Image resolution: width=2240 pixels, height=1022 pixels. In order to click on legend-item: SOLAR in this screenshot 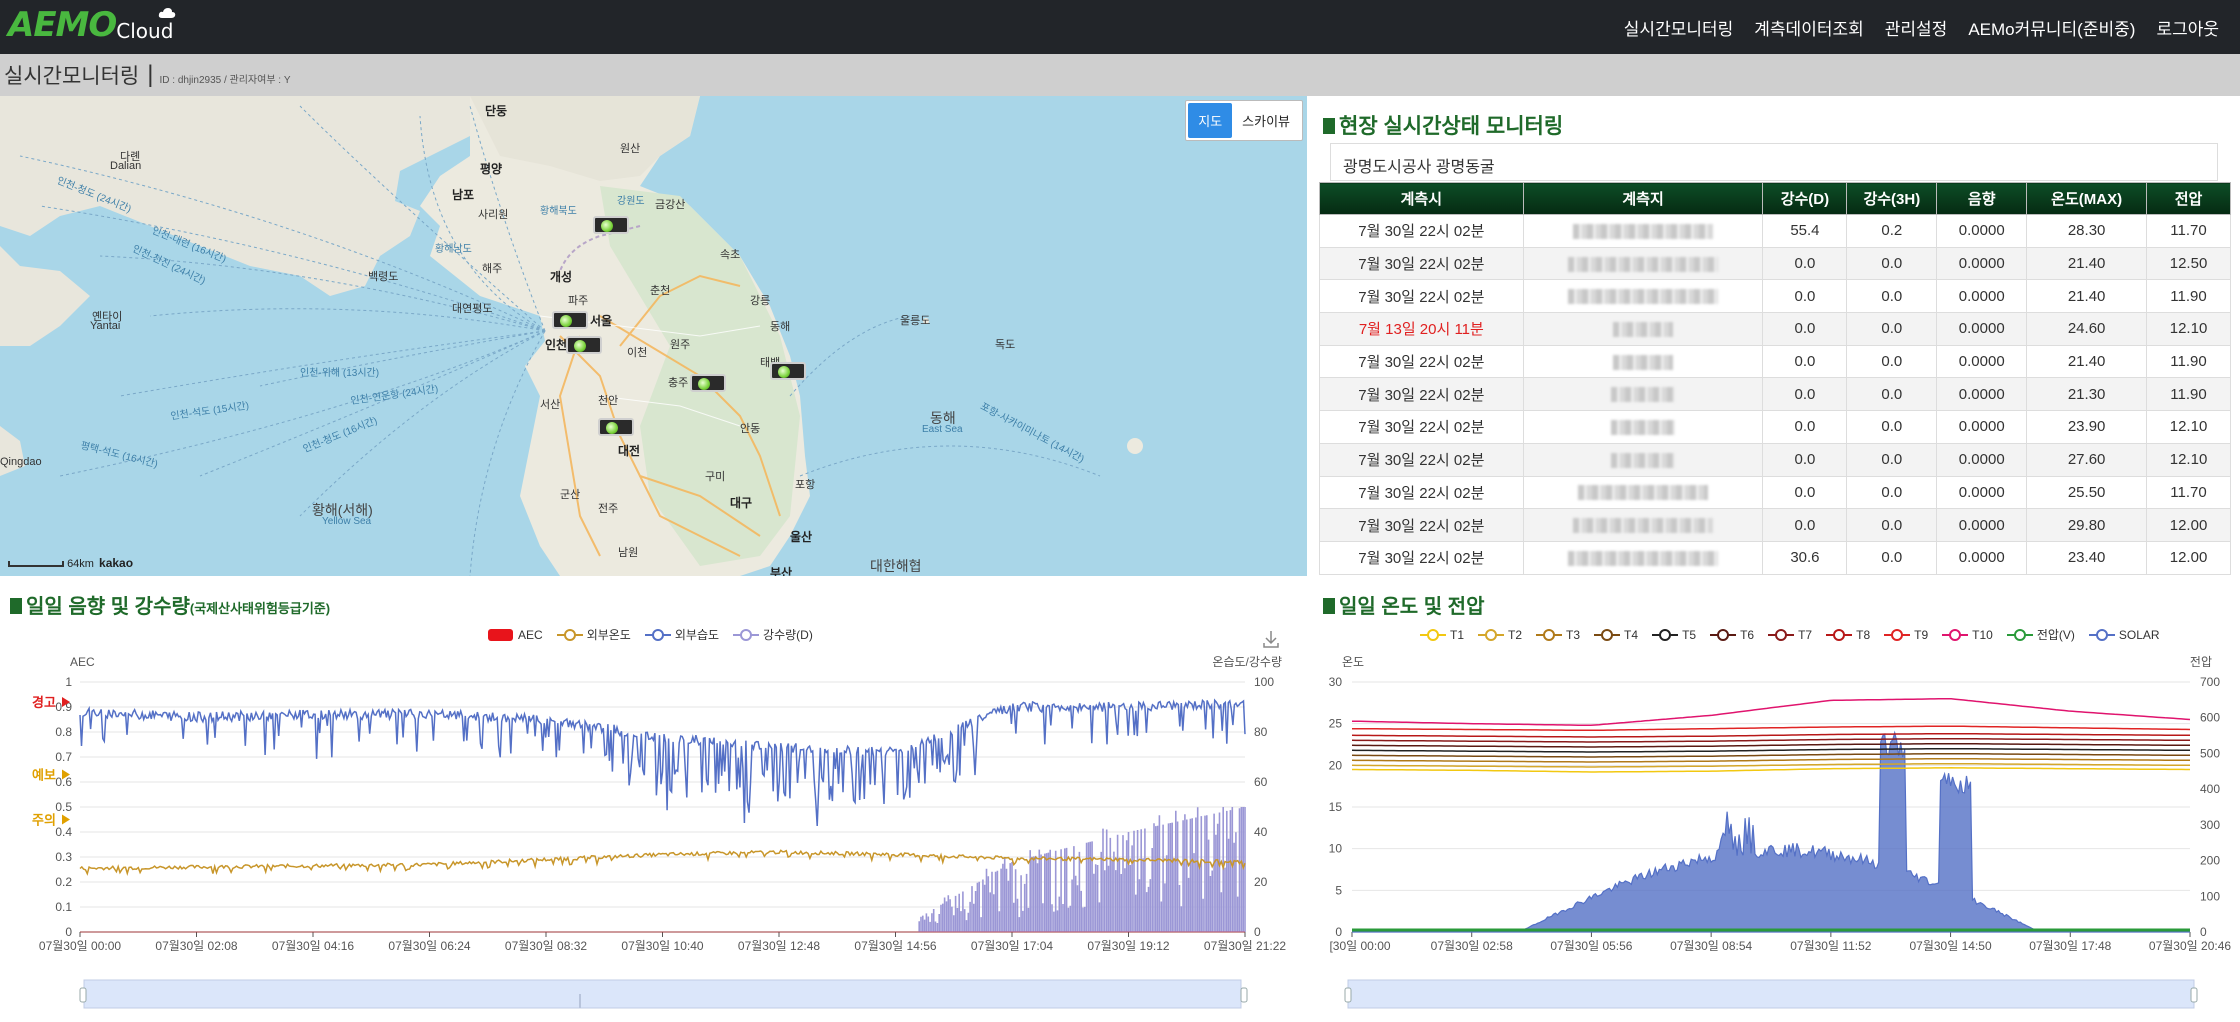, I will do `click(2124, 635)`.